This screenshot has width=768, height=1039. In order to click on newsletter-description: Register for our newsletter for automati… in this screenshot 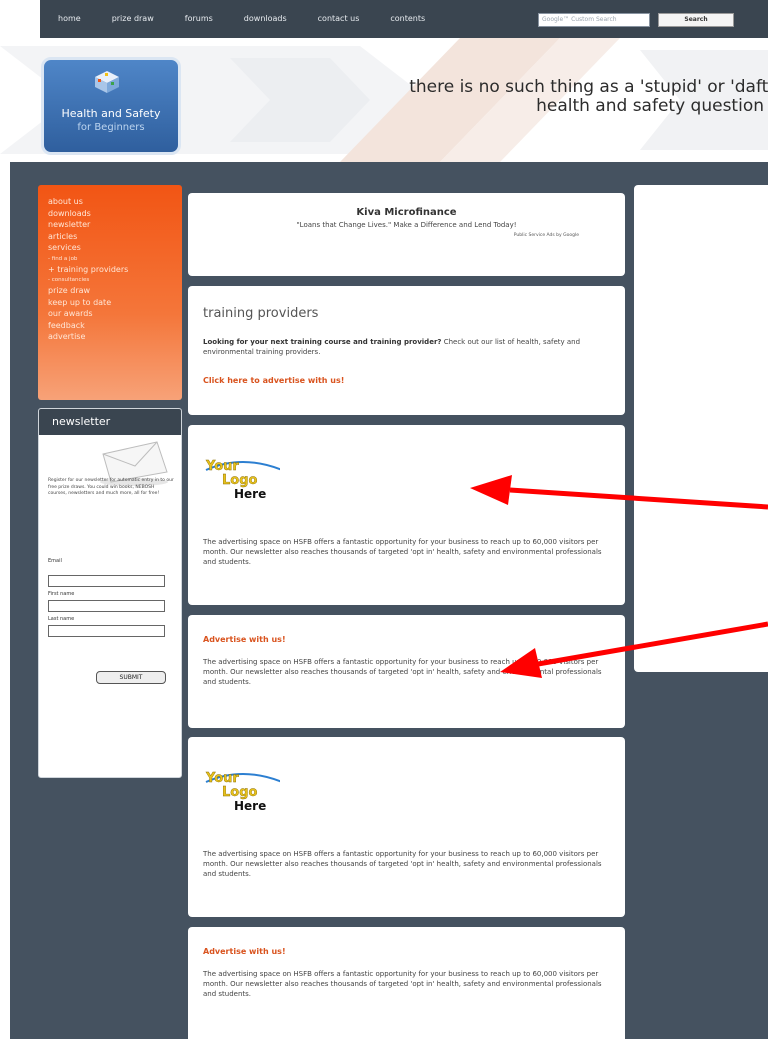, I will do `click(111, 487)`.